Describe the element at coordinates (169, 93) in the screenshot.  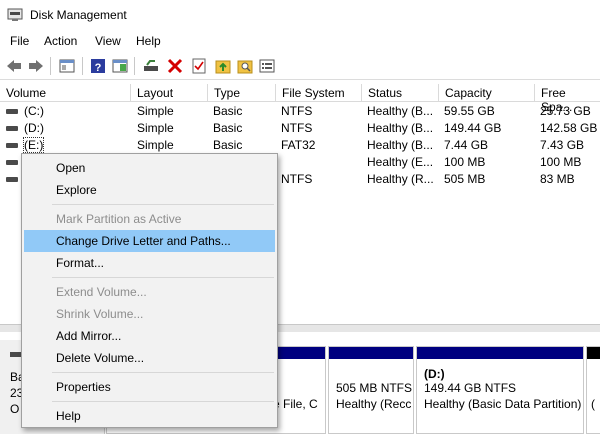
I see `column-header-layout: Layout` at that location.